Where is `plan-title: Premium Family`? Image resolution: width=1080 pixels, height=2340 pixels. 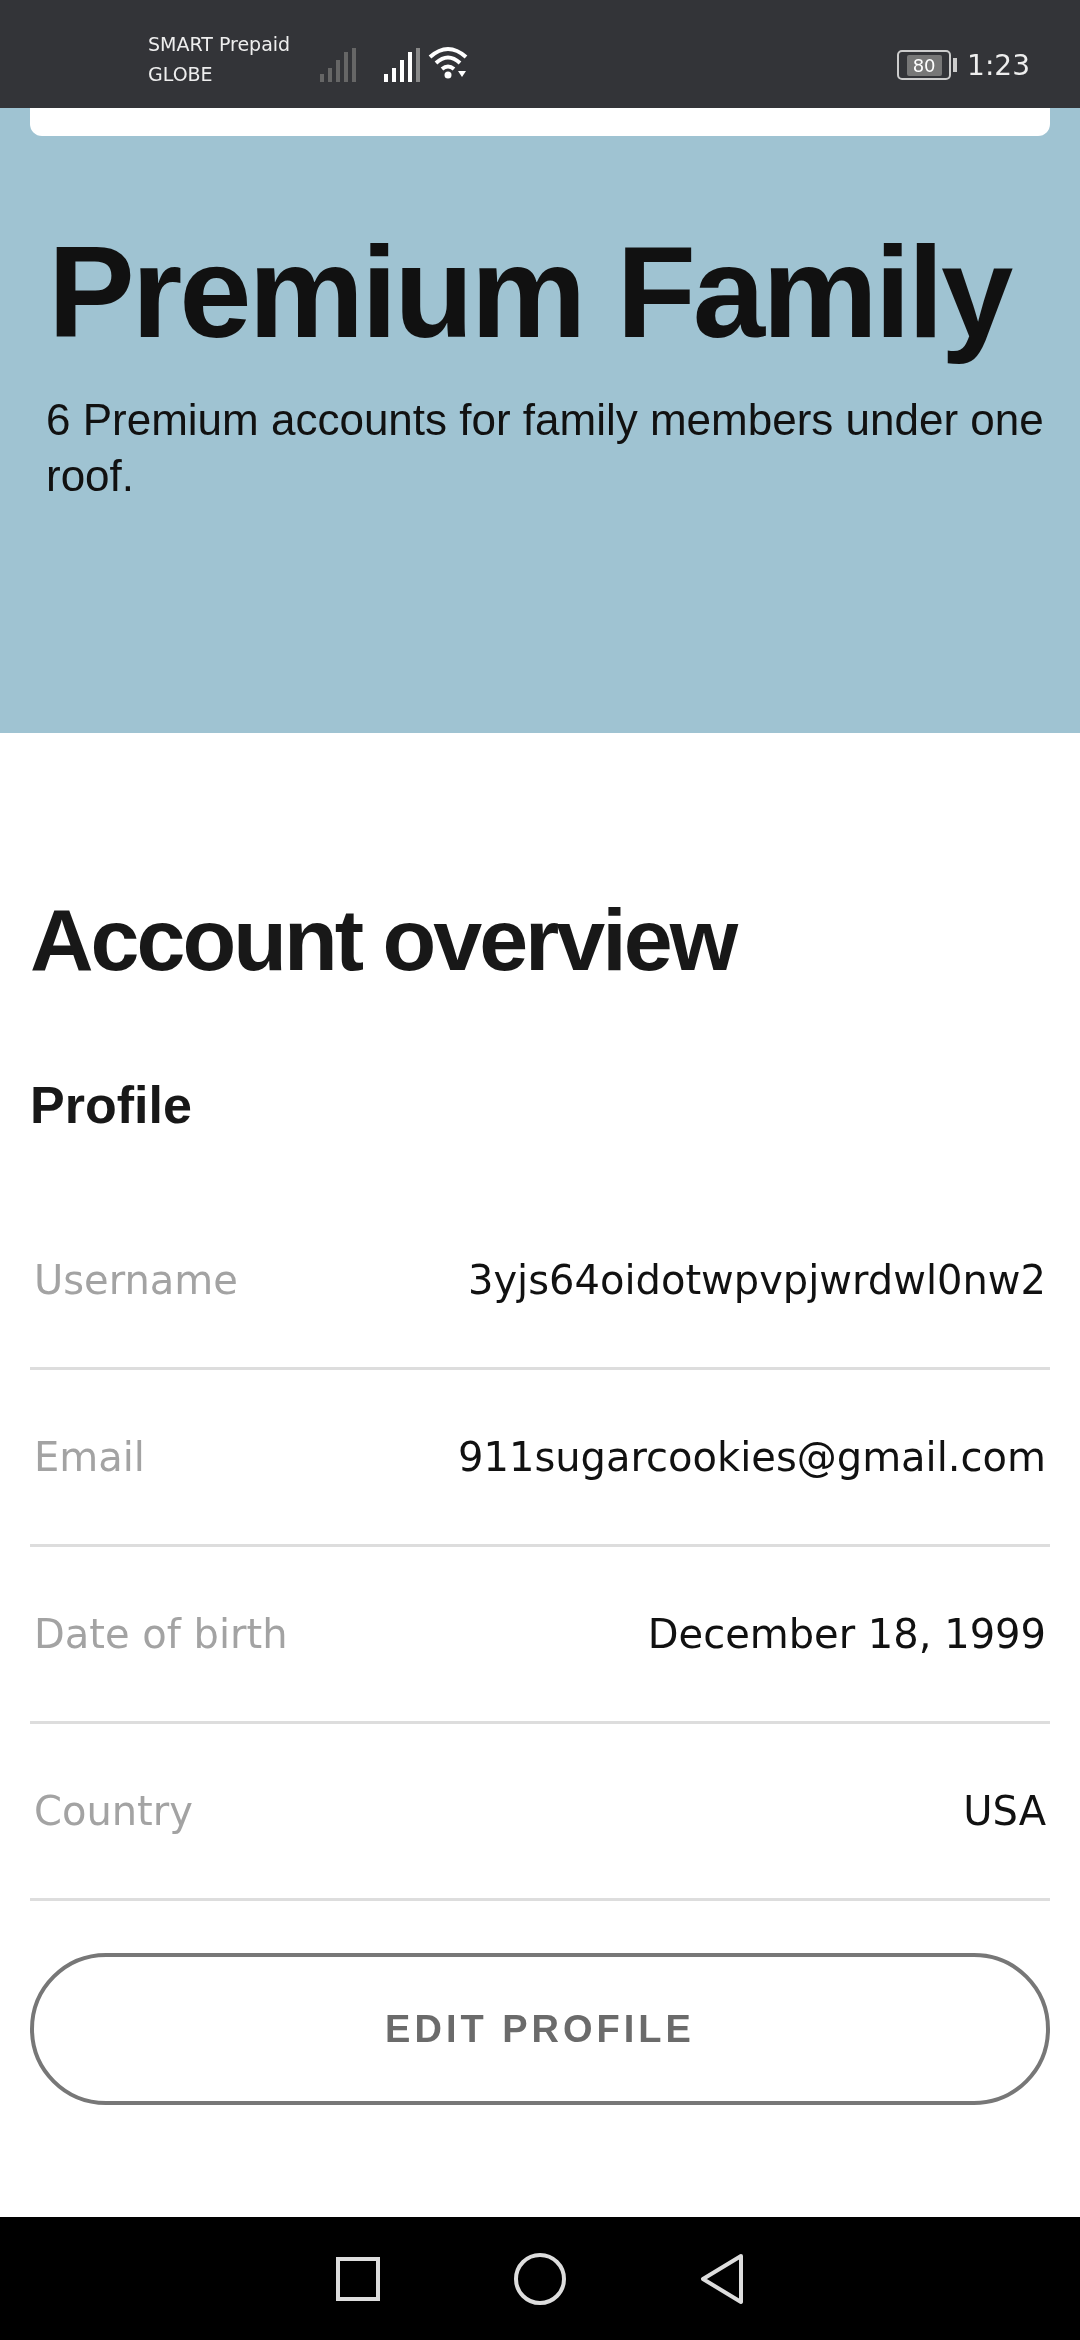
plan-title: Premium Family is located at coordinates (530, 292).